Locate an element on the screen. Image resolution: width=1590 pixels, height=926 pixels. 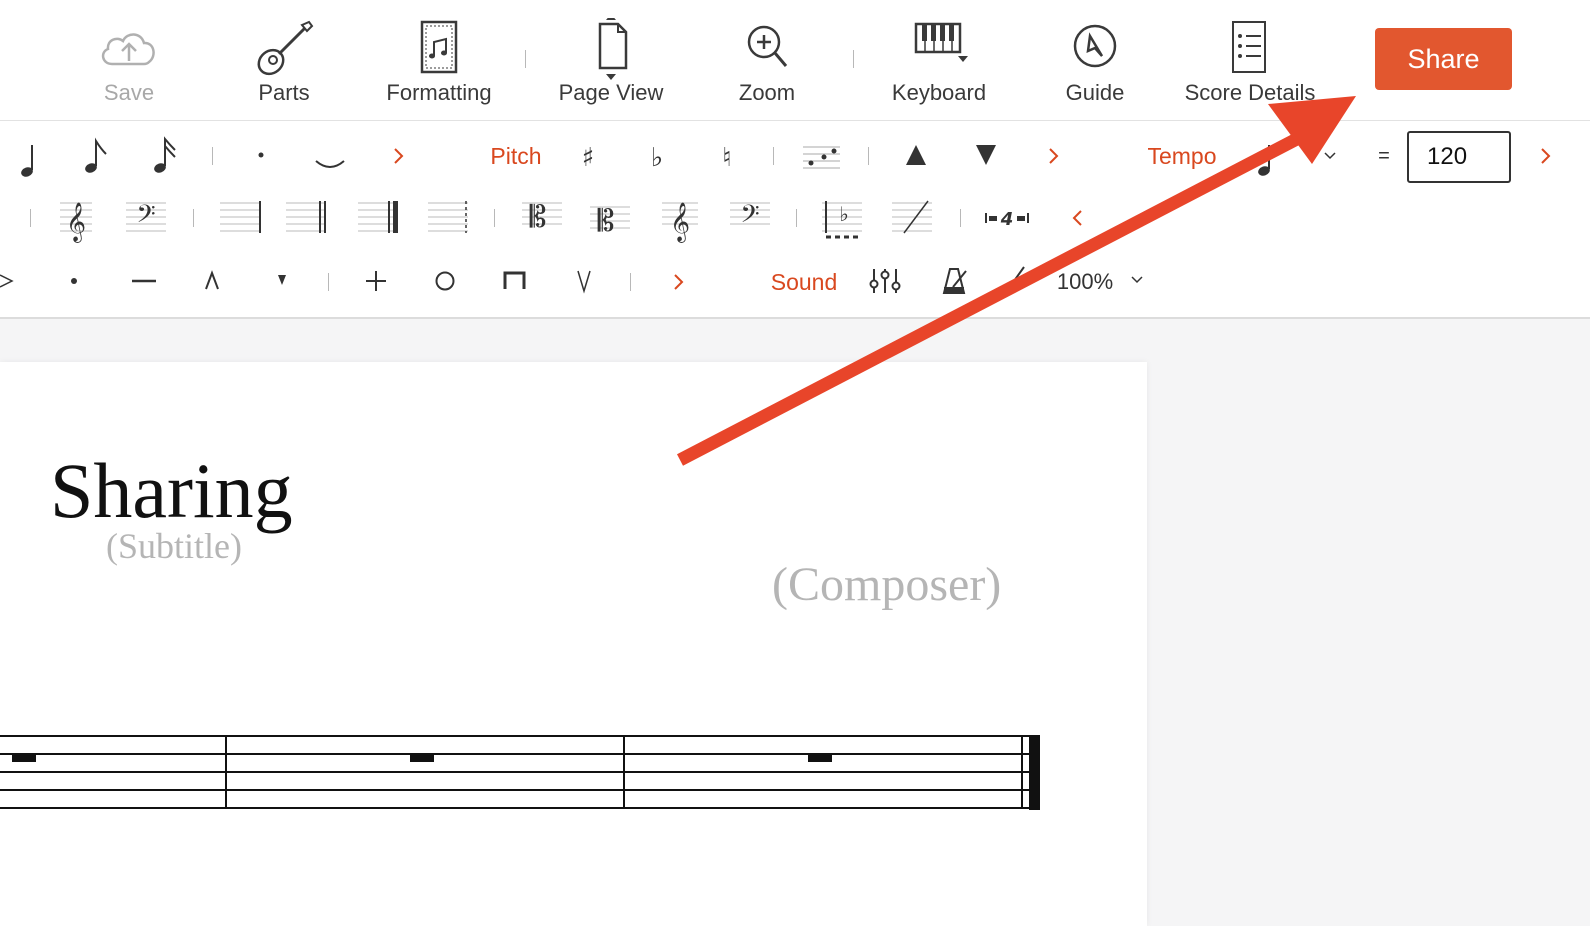
accent-icon is located at coordinates (7, 281).